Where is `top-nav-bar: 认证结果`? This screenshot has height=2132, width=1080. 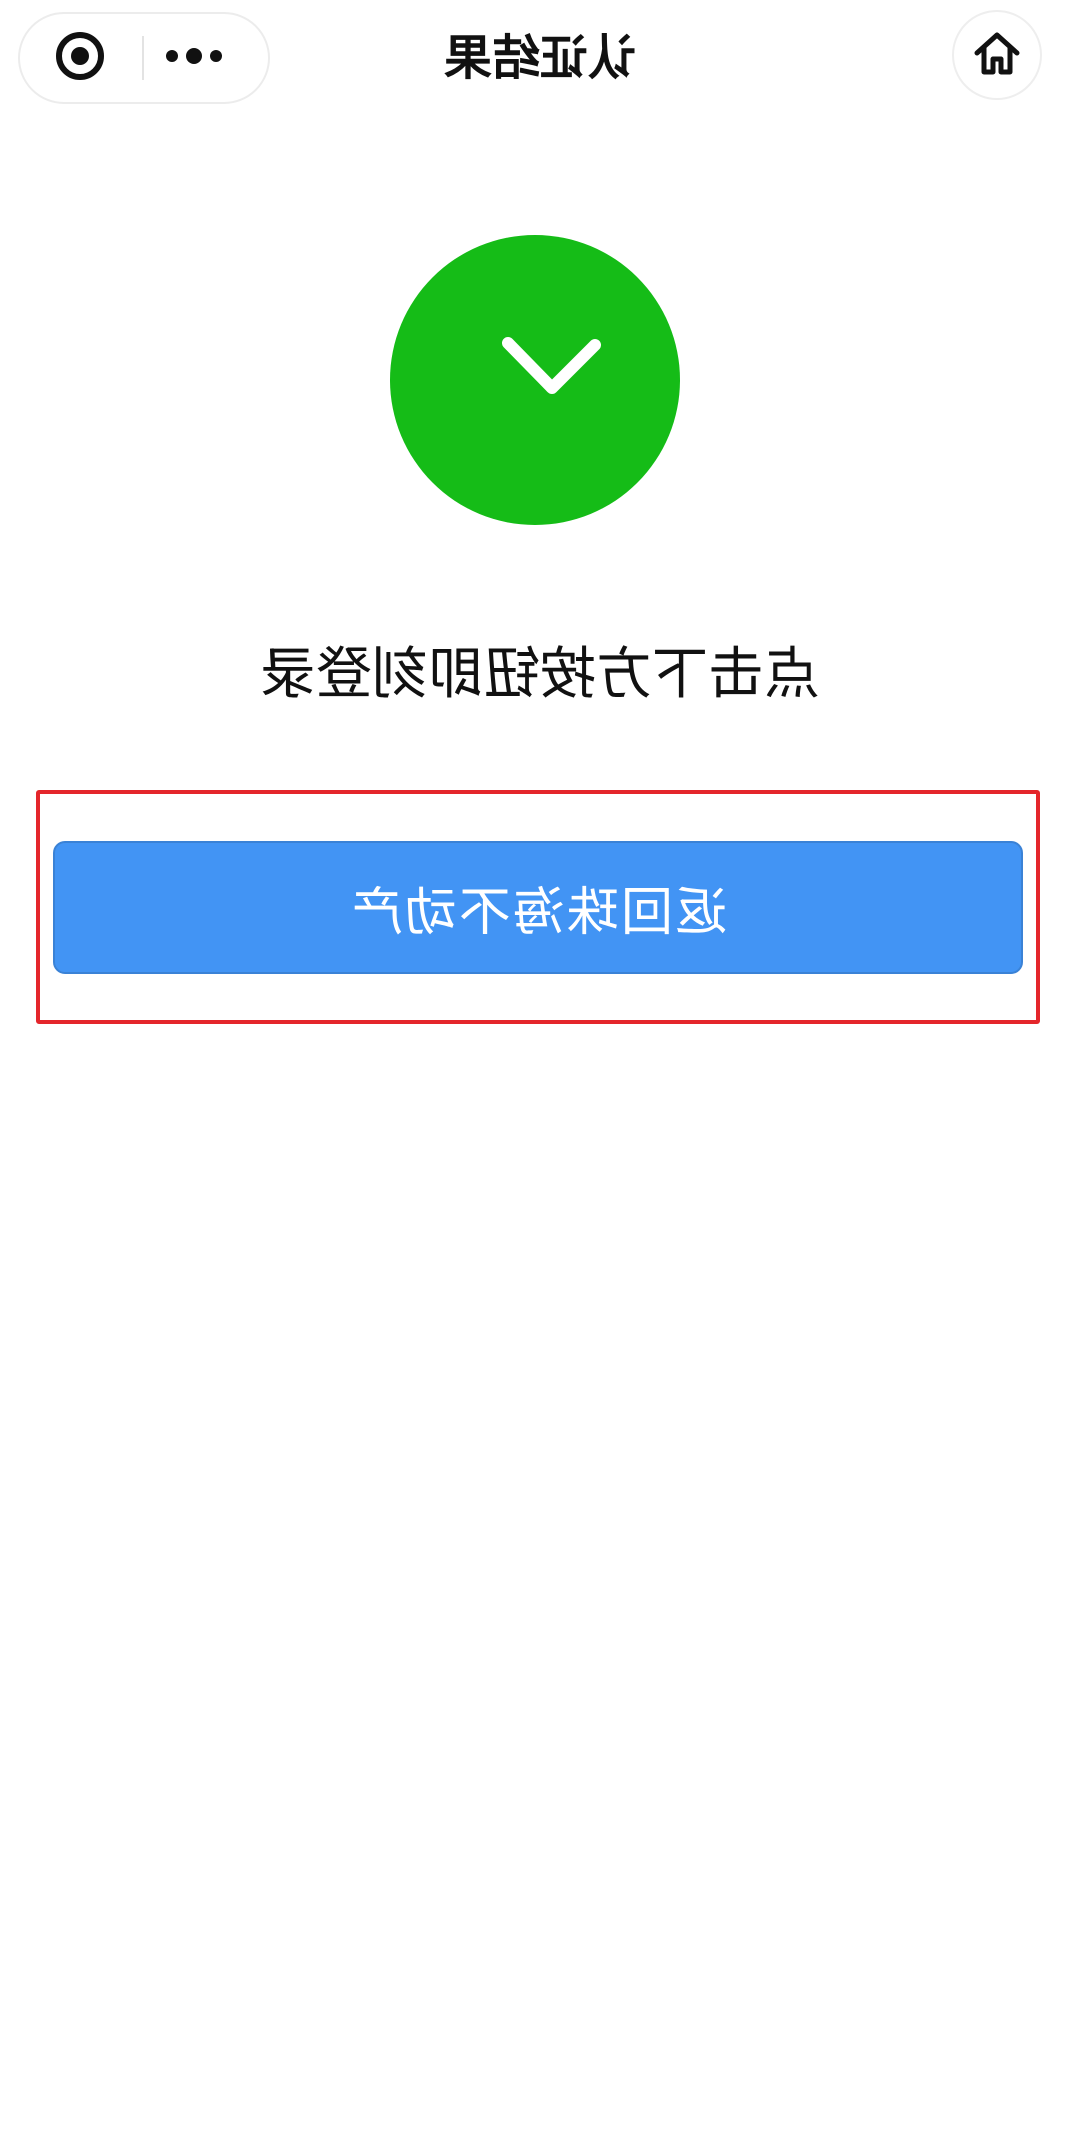 top-nav-bar: 认证结果 is located at coordinates (540, 60).